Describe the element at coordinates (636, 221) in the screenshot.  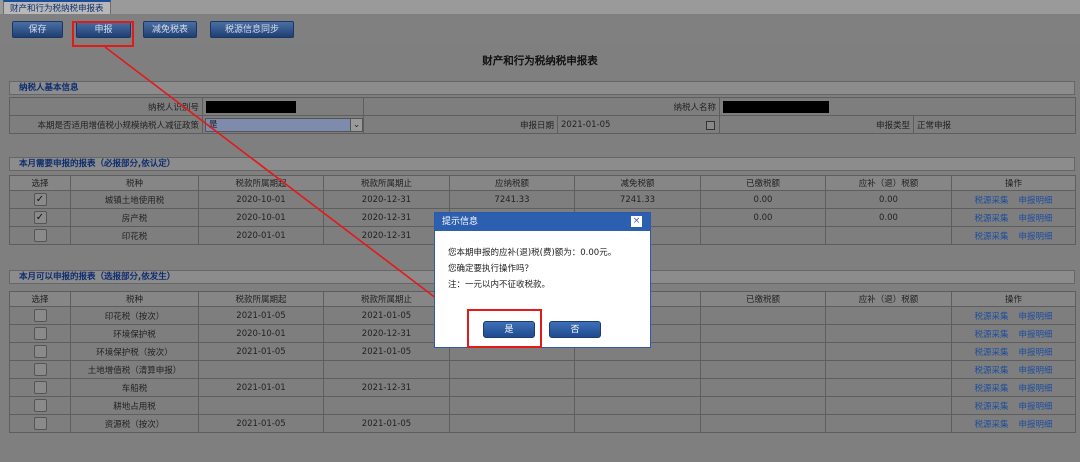
I see `close-icon: ×` at that location.